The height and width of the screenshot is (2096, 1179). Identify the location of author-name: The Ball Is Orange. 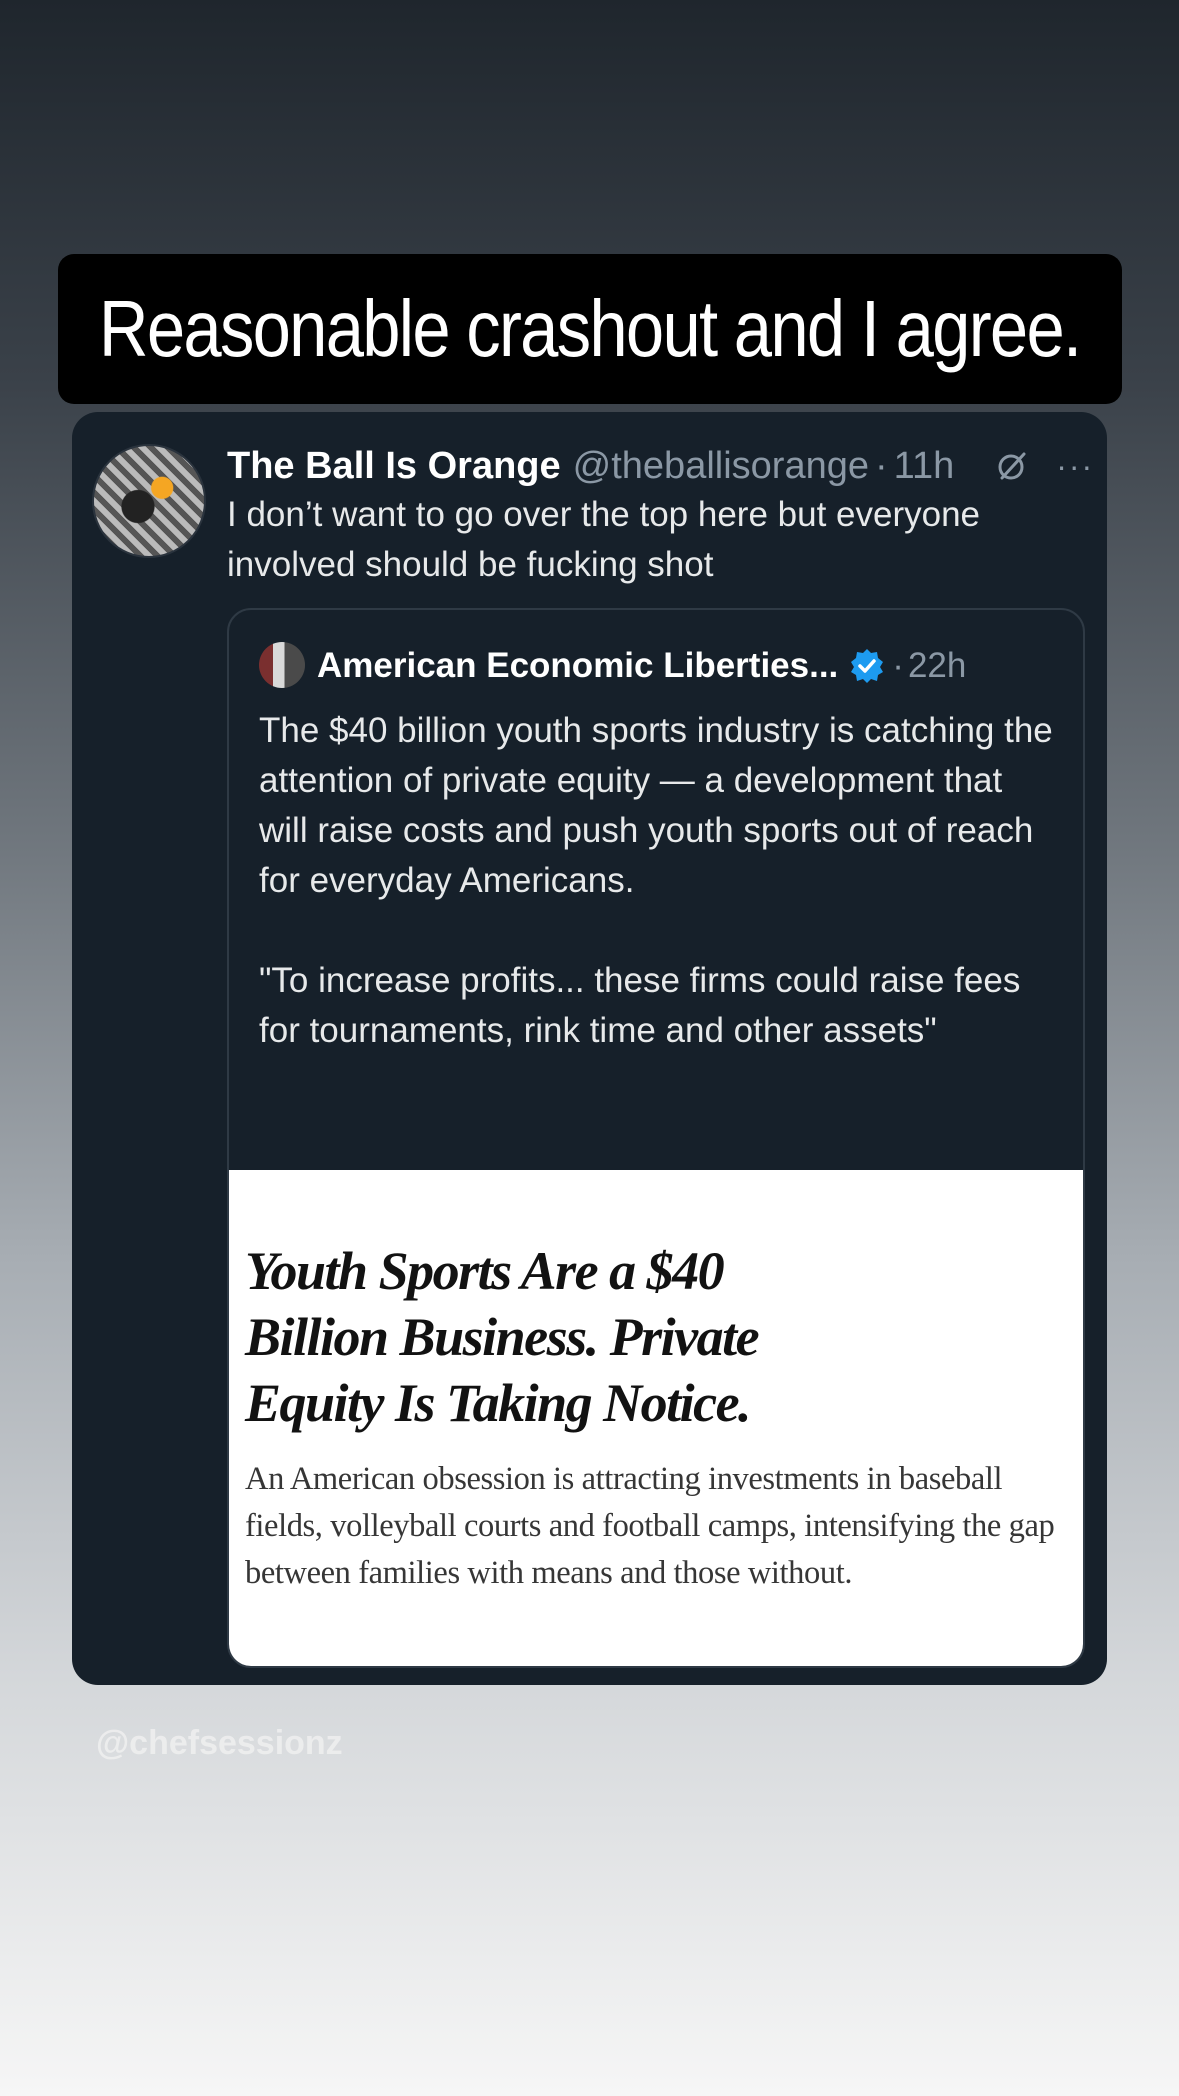
(394, 466).